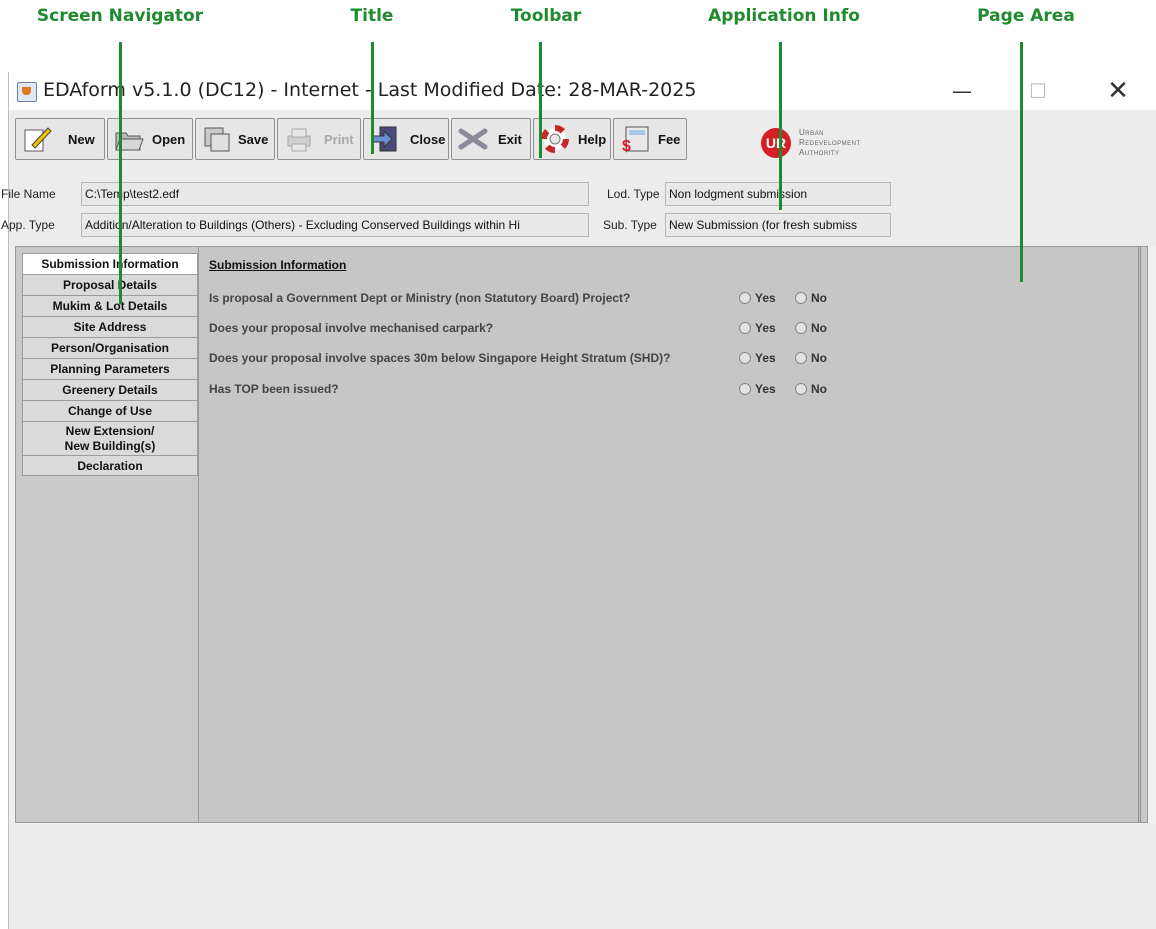 Image resolution: width=1156 pixels, height=929 pixels. I want to click on close-label: Close, so click(428, 139).